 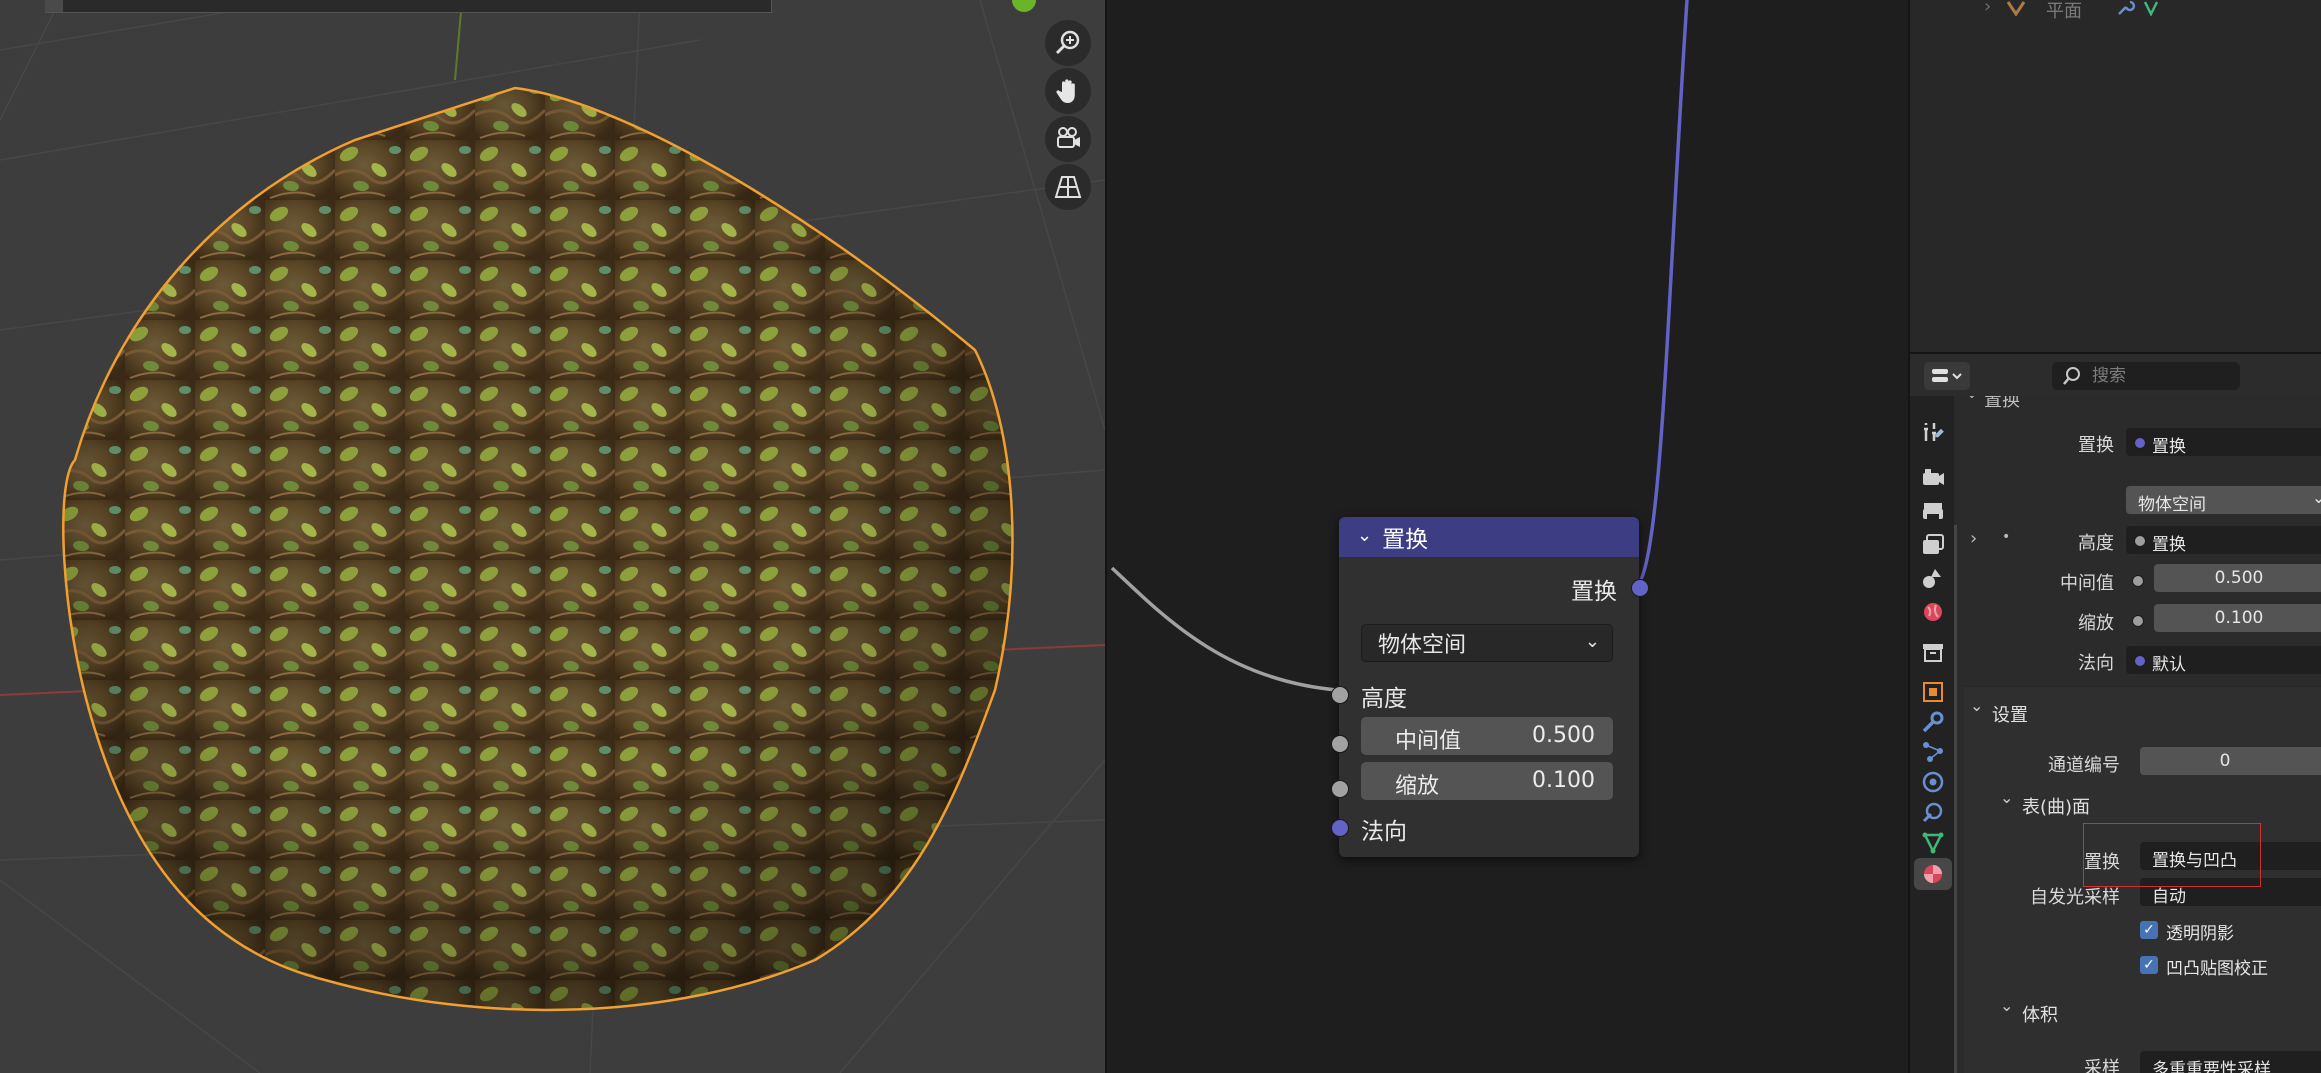 What do you see at coordinates (1594, 592) in the screenshot?
I see `output-displacement-label: 置换` at bounding box center [1594, 592].